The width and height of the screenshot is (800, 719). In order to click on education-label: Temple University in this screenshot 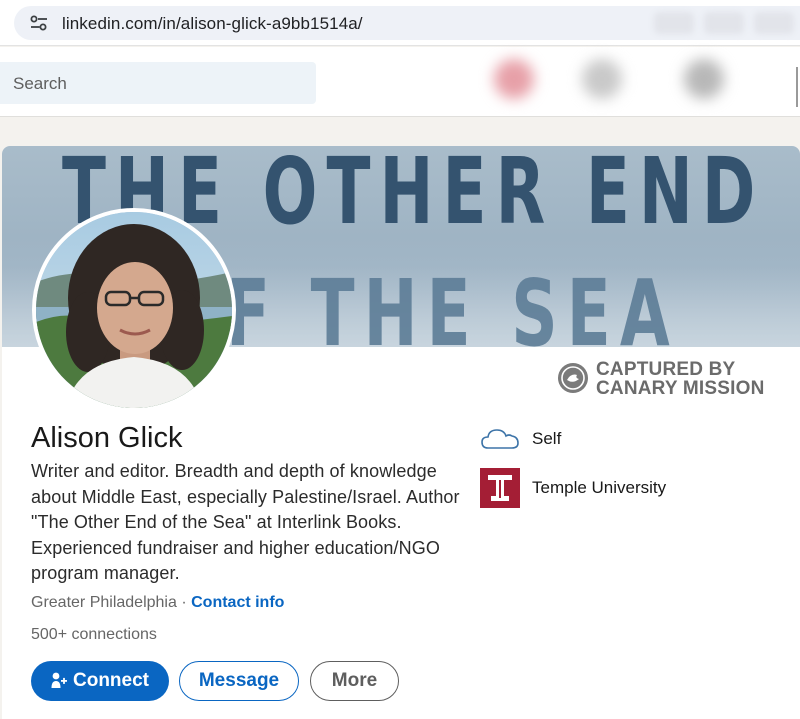, I will do `click(599, 487)`.